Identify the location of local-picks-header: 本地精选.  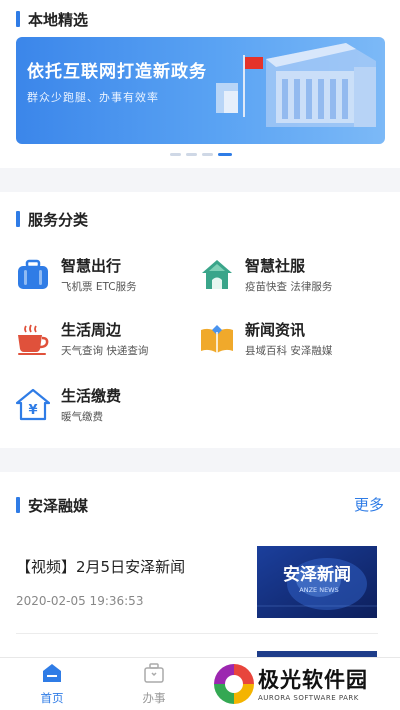
(52, 19).